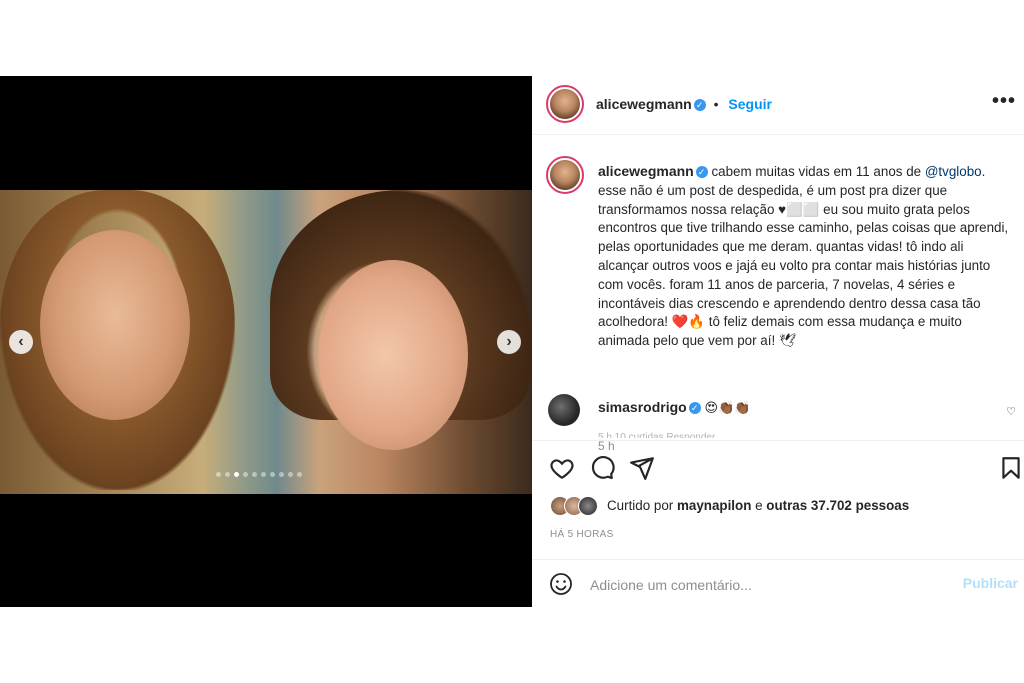 The height and width of the screenshot is (683, 1024). I want to click on chevron-right-icon: ›, so click(509, 342).